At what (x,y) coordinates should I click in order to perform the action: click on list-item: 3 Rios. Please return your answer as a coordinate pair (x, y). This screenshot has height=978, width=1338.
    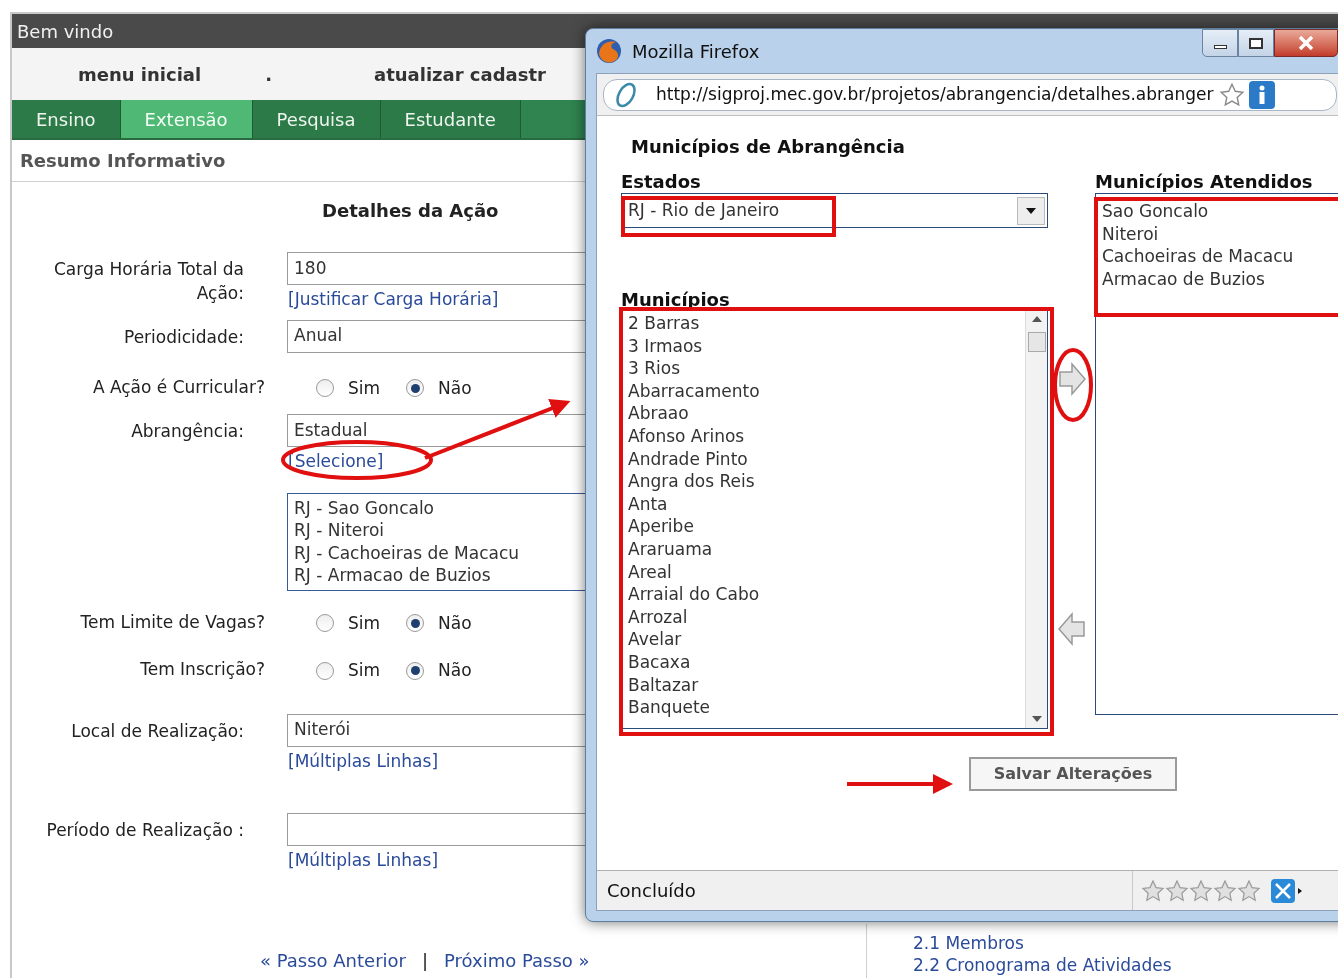
    Looking at the image, I should click on (826, 368).